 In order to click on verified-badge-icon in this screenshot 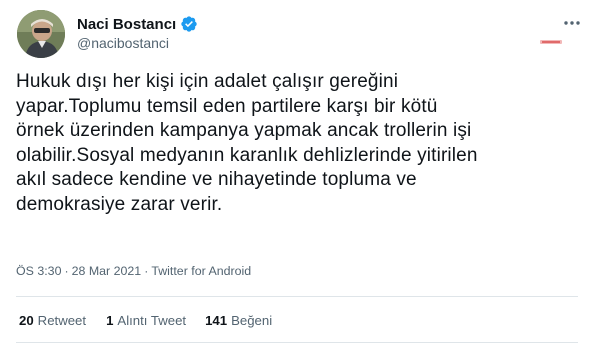, I will do `click(189, 24)`.